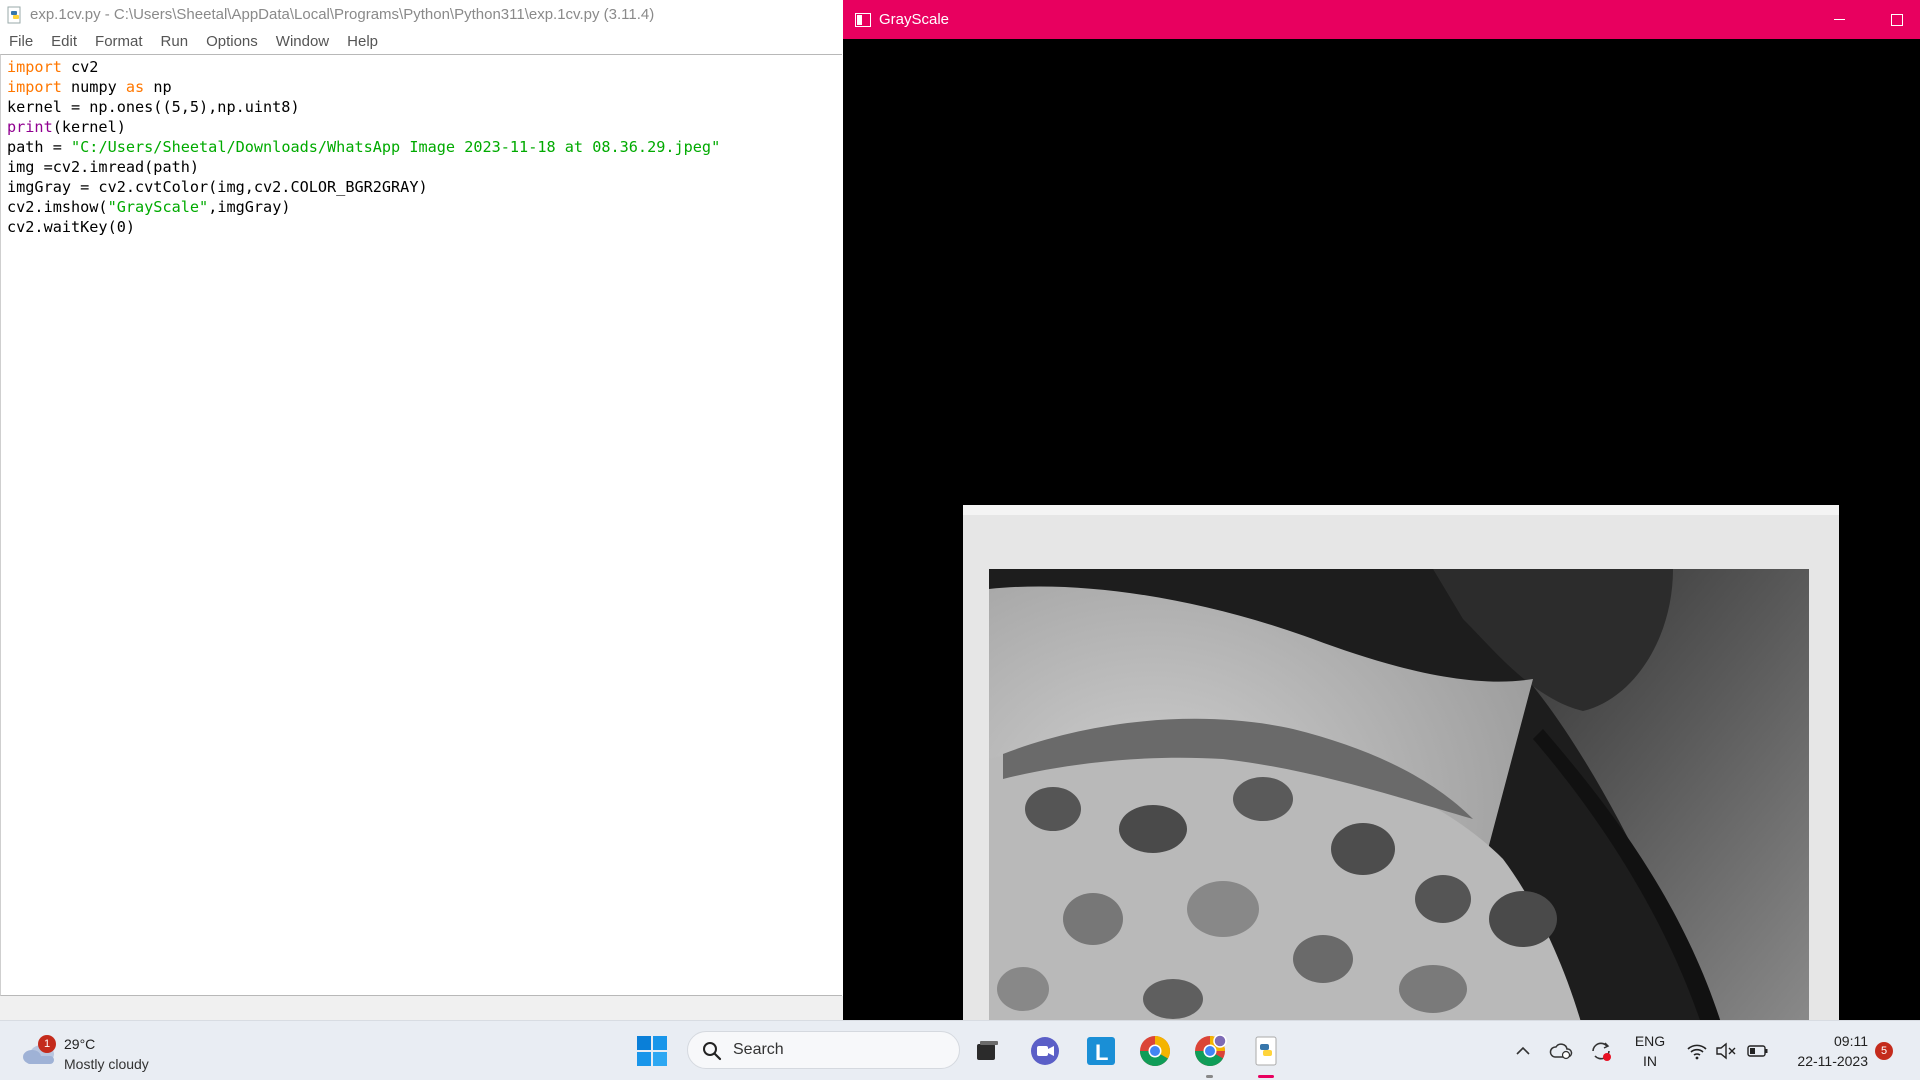  What do you see at coordinates (302, 41) in the screenshot?
I see `menu-window: Window` at bounding box center [302, 41].